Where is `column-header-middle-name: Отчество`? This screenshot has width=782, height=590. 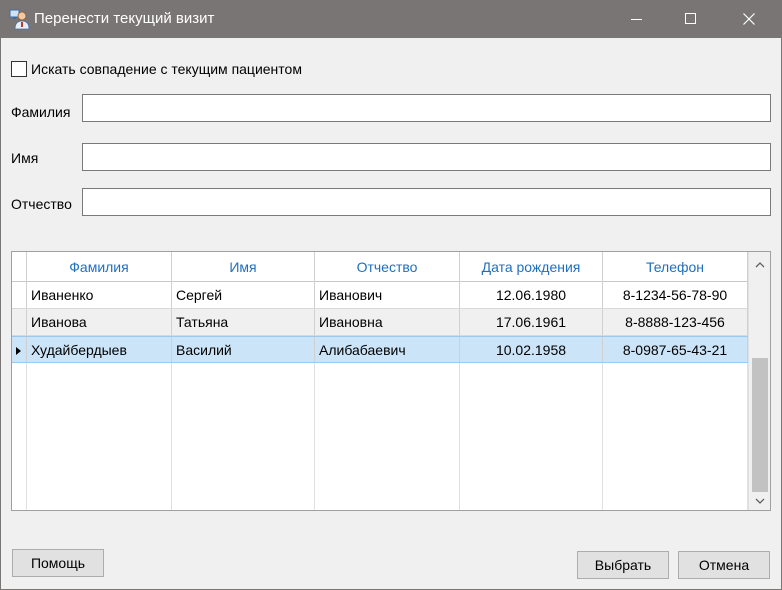
column-header-middle-name: Отчество is located at coordinates (387, 267).